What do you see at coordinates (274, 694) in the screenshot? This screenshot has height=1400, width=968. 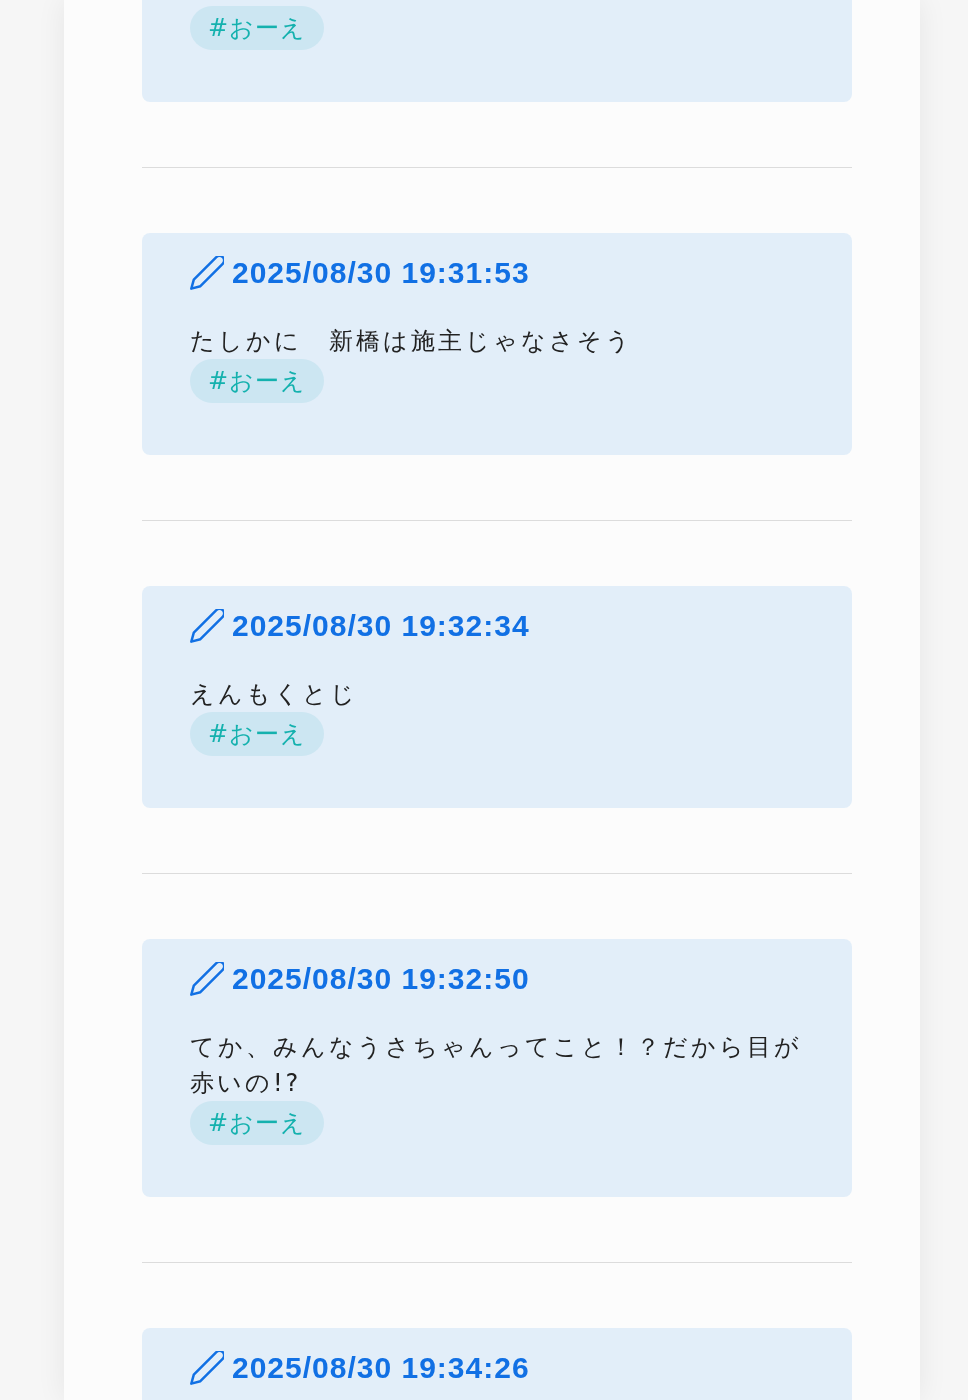 I see `post-text: えんもくとじ` at bounding box center [274, 694].